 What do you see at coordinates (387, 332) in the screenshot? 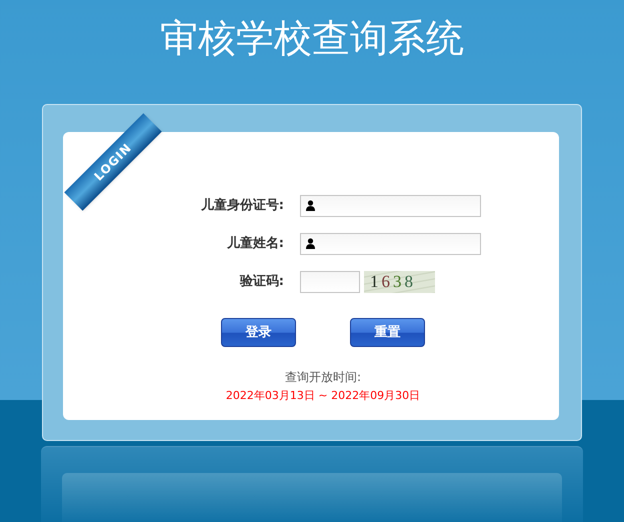
I see `reset-button: 重置` at bounding box center [387, 332].